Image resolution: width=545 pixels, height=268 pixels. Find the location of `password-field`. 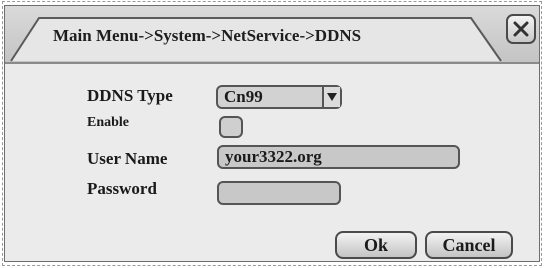

password-field is located at coordinates (279, 193).